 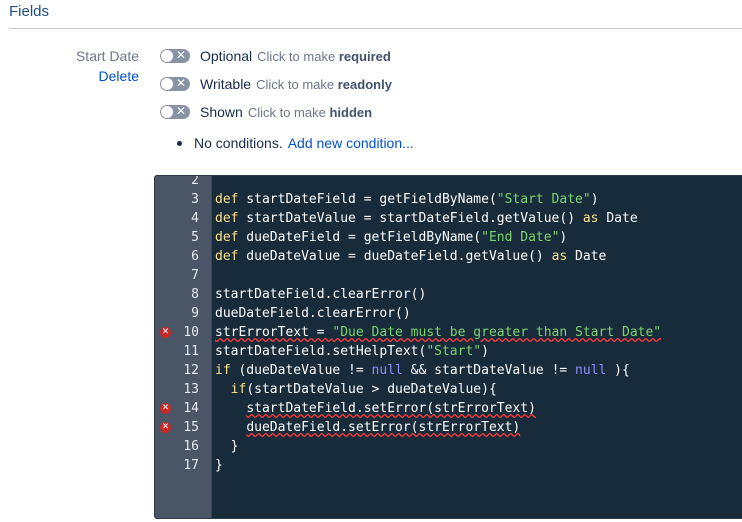 I want to click on hidden-hint-text: Click to make, so click(x=286, y=112).